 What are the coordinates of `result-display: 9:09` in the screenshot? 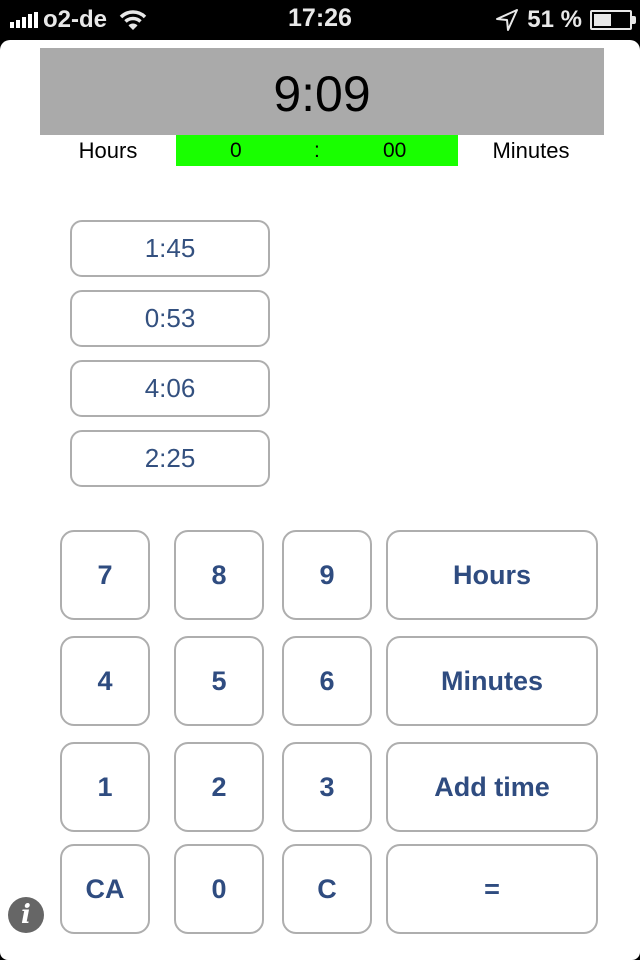 It's located at (322, 91).